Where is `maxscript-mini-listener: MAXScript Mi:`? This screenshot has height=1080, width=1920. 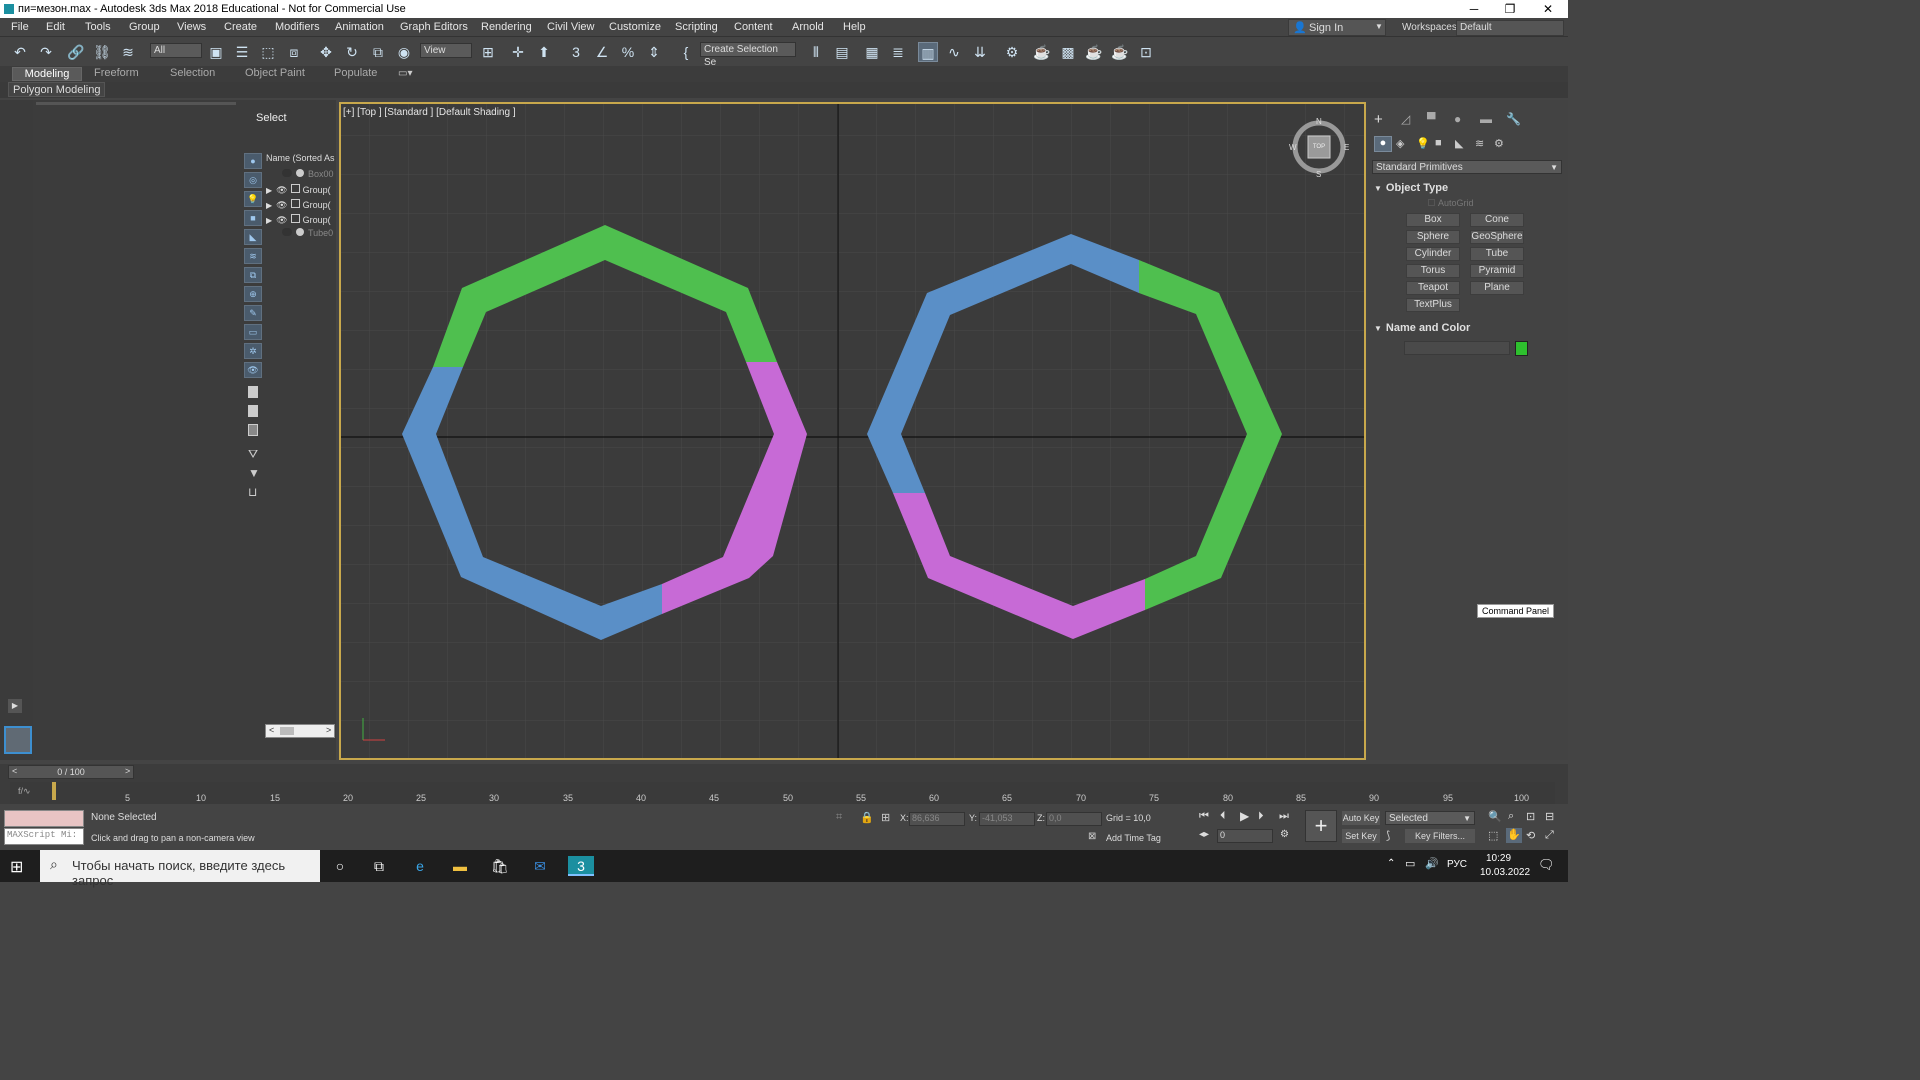 maxscript-mini-listener: MAXScript Mi: is located at coordinates (44, 836).